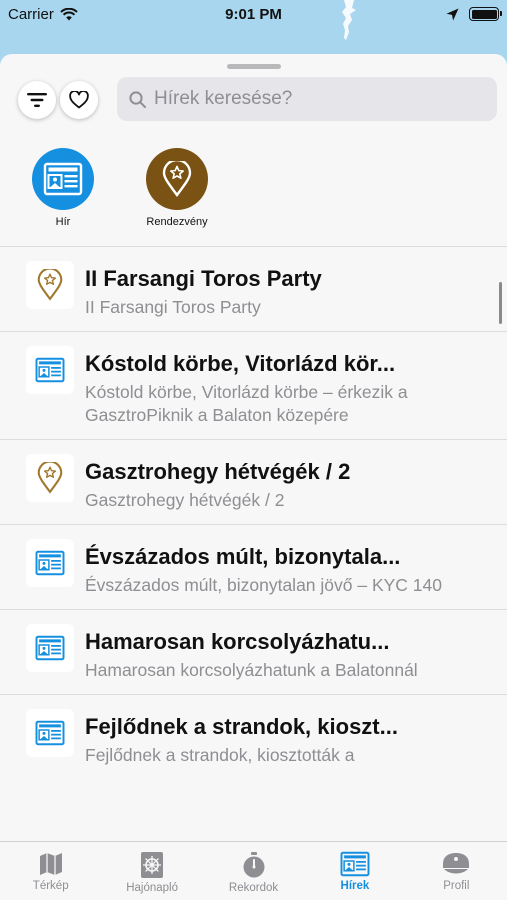 The image size is (507, 900). What do you see at coordinates (185, 500) in the screenshot?
I see `item-subtitle: Gasztrohegy hétvégék / 2` at bounding box center [185, 500].